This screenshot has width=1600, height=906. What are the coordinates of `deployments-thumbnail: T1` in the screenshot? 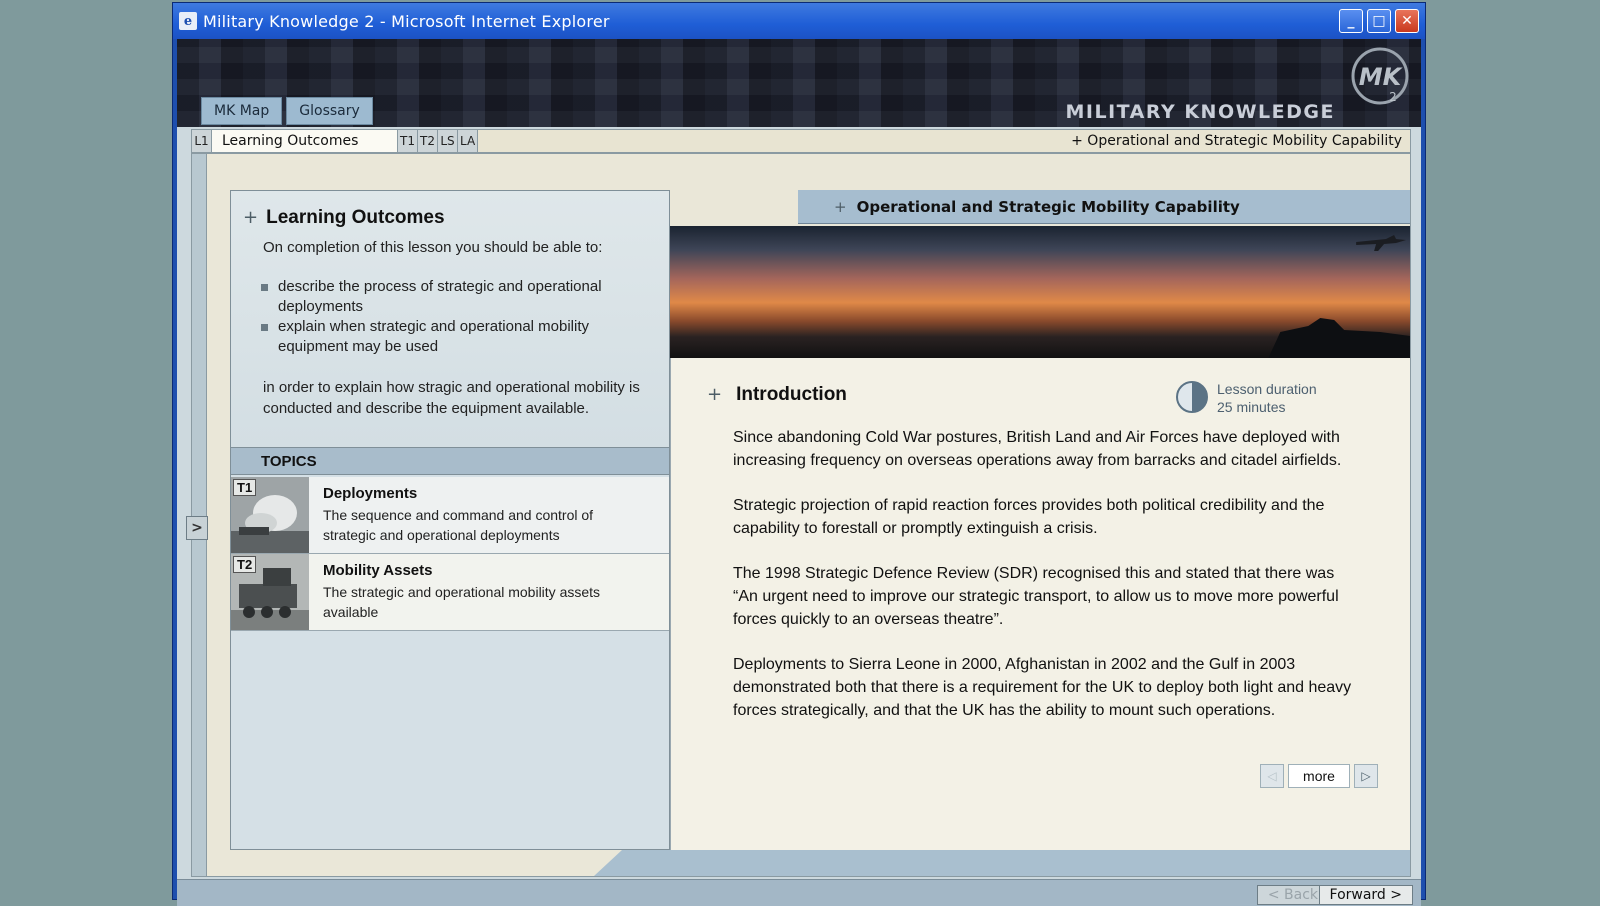 It's located at (270, 515).